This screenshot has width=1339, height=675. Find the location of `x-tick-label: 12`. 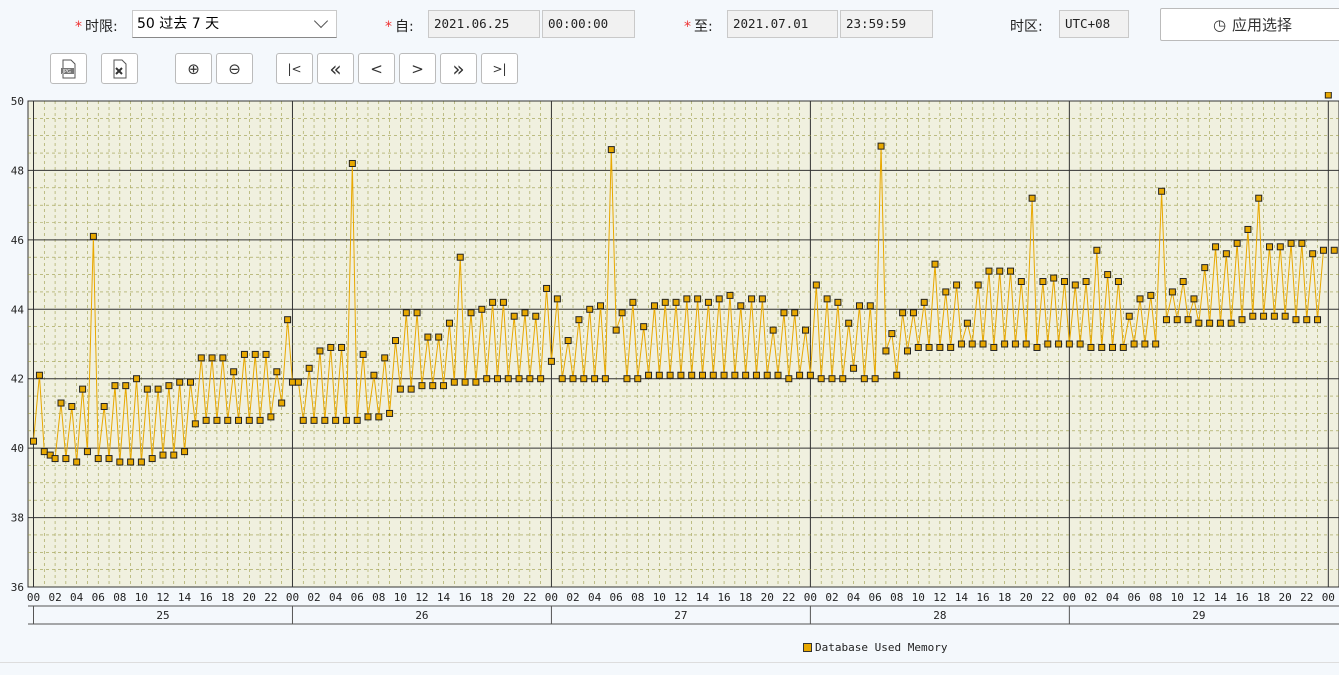

x-tick-label: 12 is located at coordinates (421, 597).